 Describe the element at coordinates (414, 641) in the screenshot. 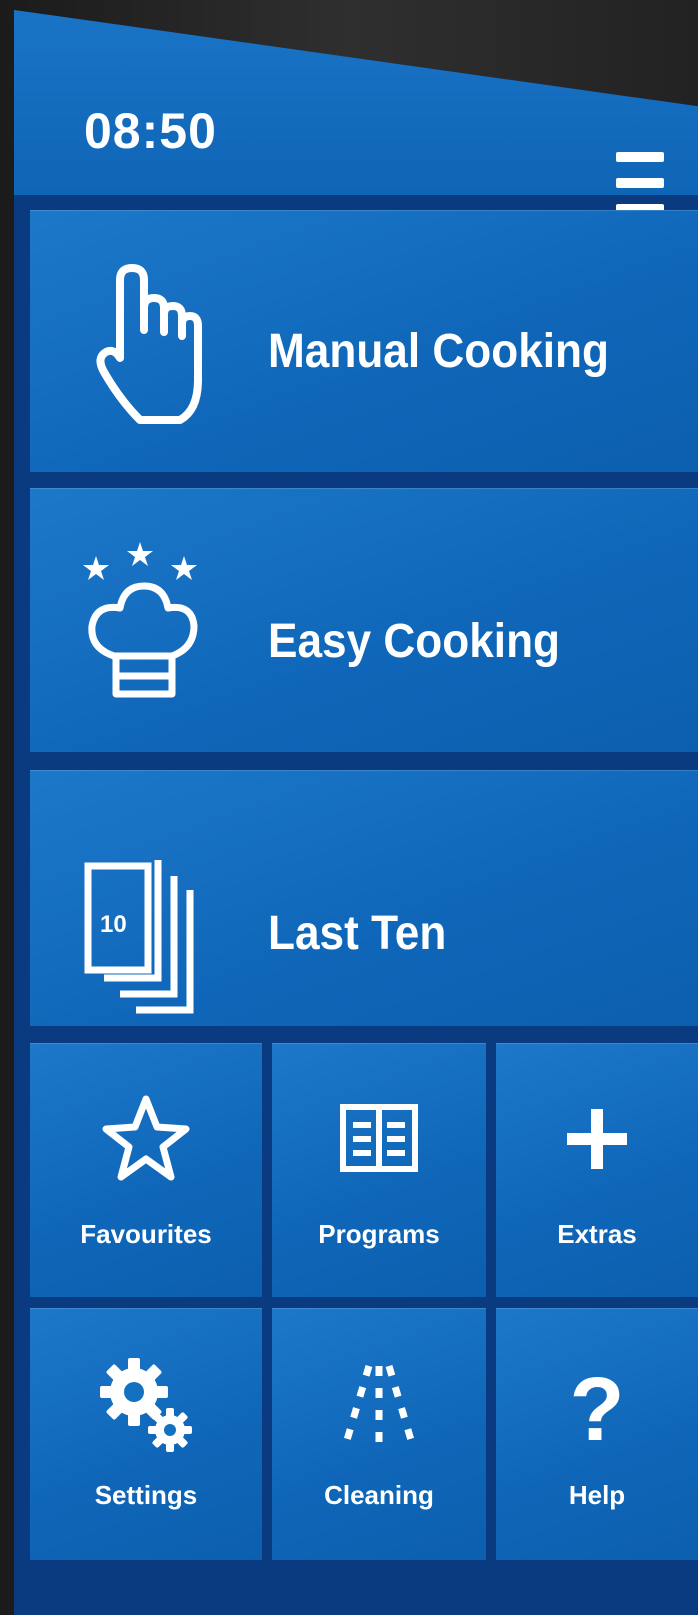

I see `tile-label: Easy Cooking` at that location.